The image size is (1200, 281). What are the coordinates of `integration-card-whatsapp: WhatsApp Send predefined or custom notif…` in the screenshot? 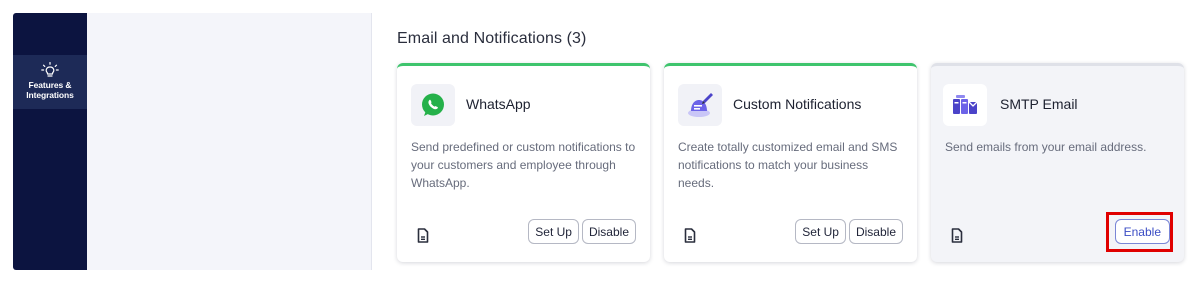 It's located at (523, 162).